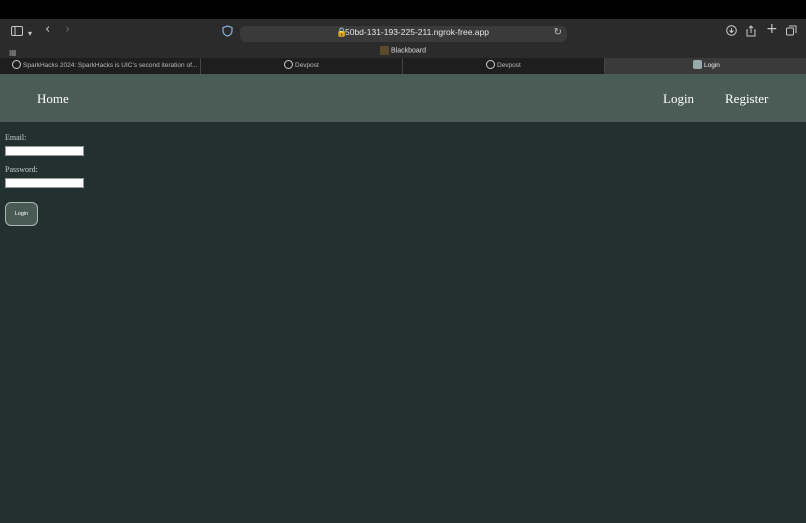  Describe the element at coordinates (17, 32) in the screenshot. I see `sidebar-toggle-icon` at that location.